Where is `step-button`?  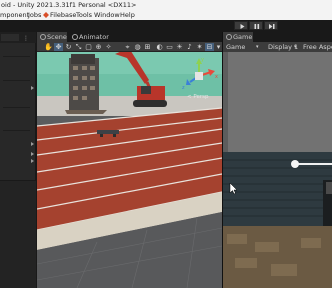 step-button is located at coordinates (271, 25).